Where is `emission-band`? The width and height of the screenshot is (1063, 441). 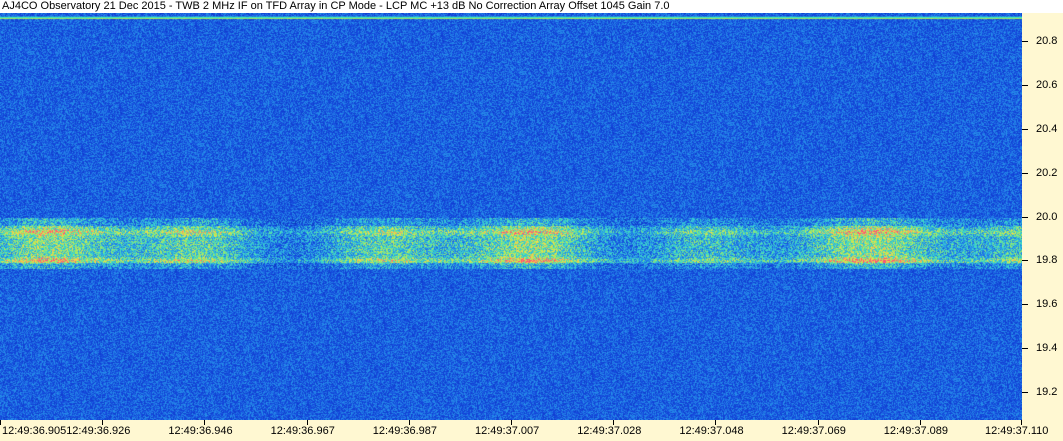 emission-band is located at coordinates (511, 243).